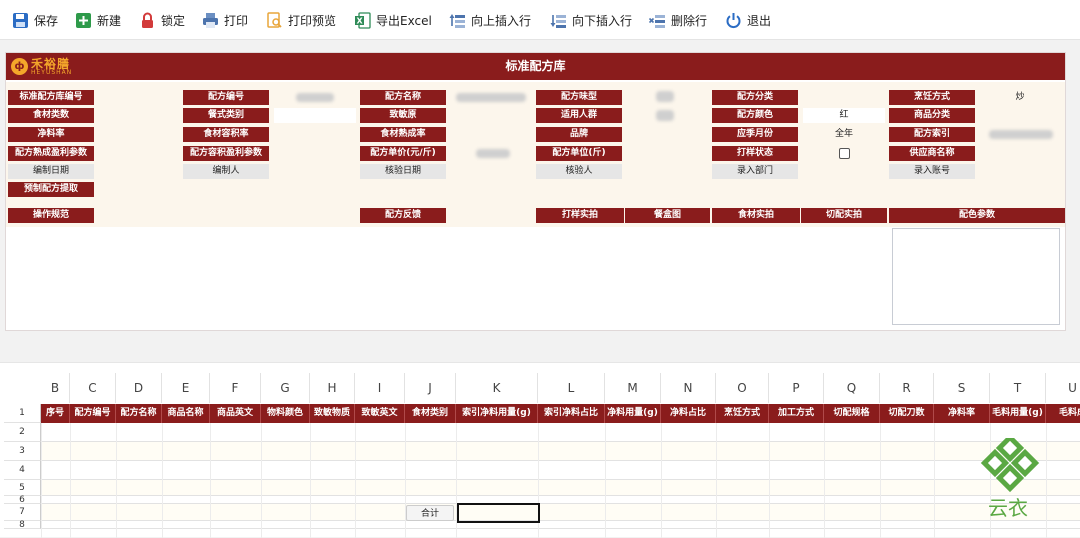 The width and height of the screenshot is (1080, 538). I want to click on column-header-u: U, so click(1063, 388).